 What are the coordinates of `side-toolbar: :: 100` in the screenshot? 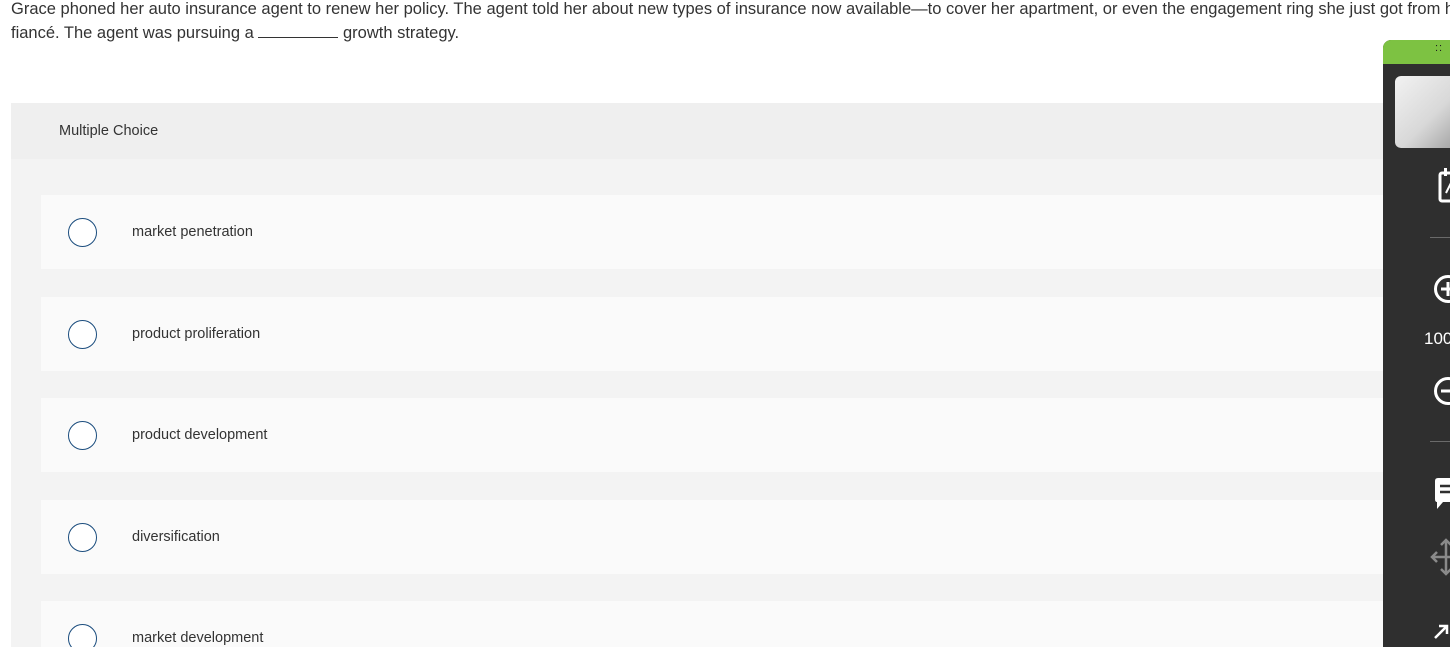 It's located at (1416, 343).